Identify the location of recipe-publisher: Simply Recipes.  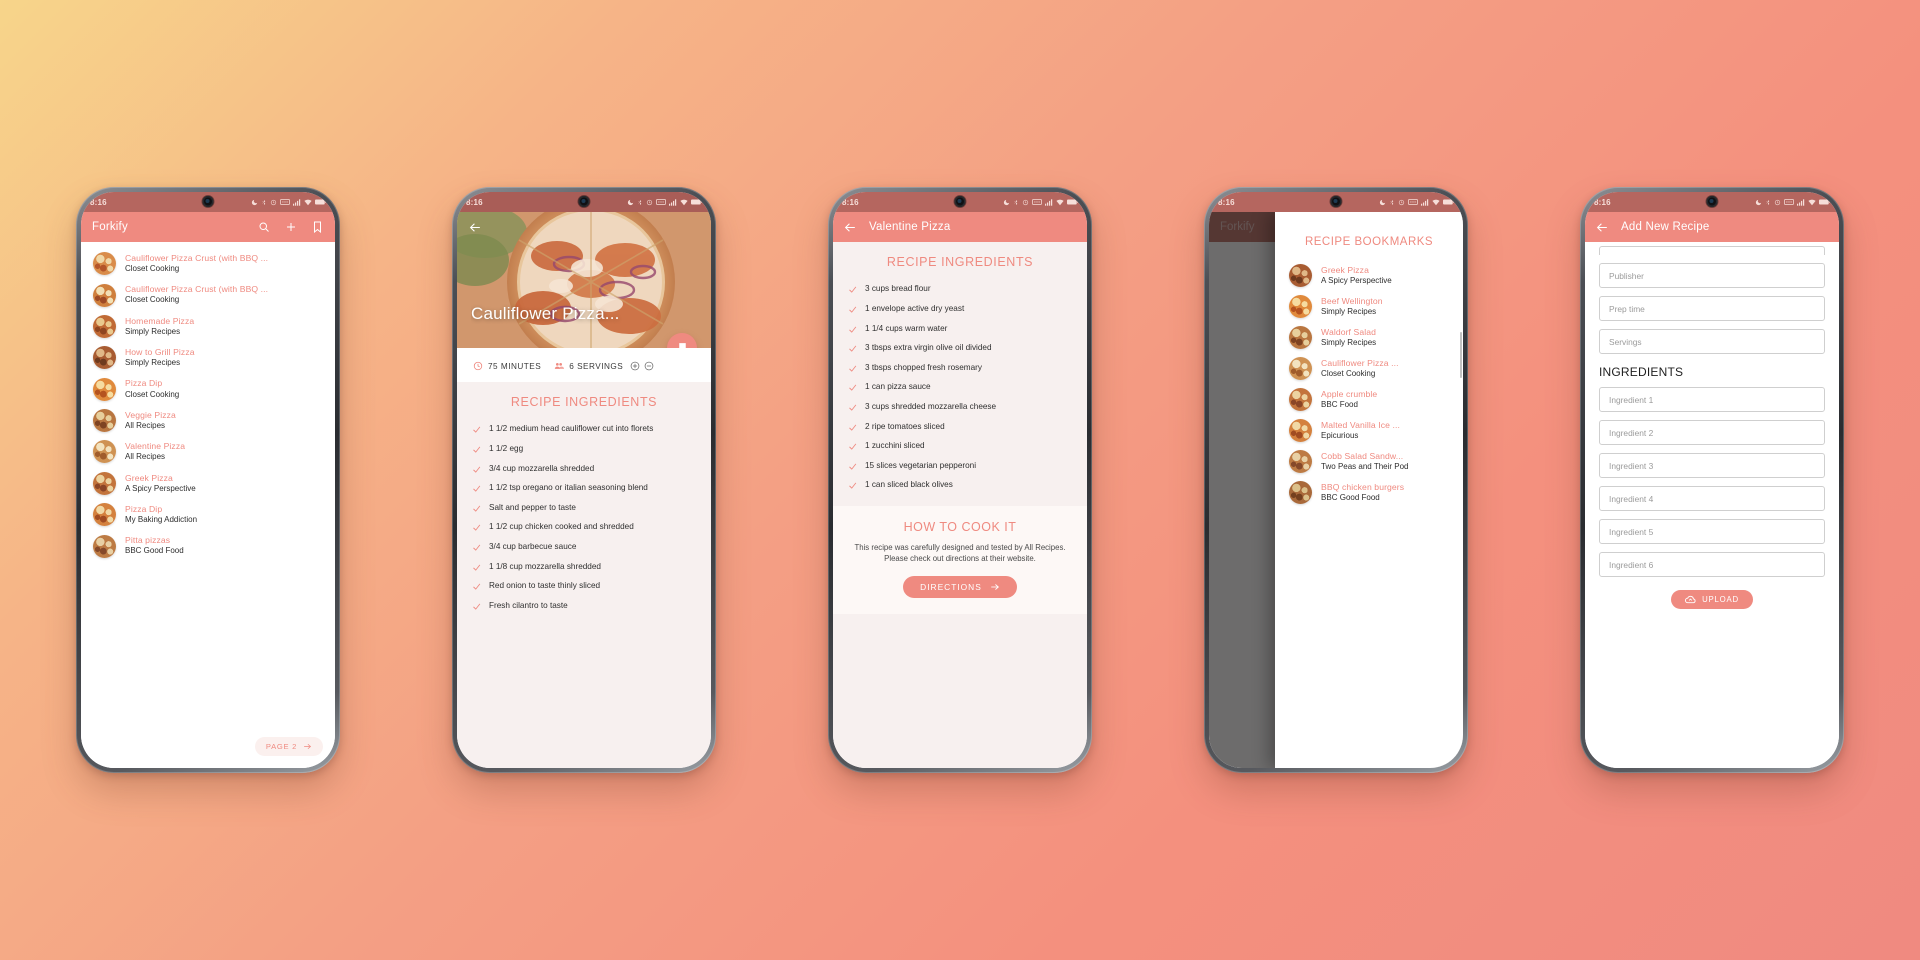
(1349, 342).